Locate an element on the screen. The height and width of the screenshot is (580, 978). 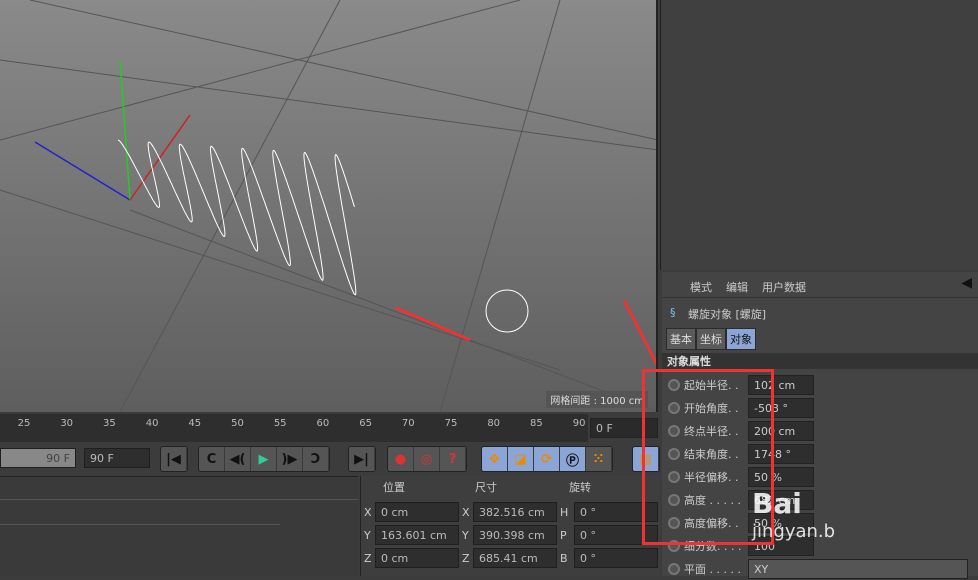
size-field: 382.516 cm is located at coordinates (515, 512).